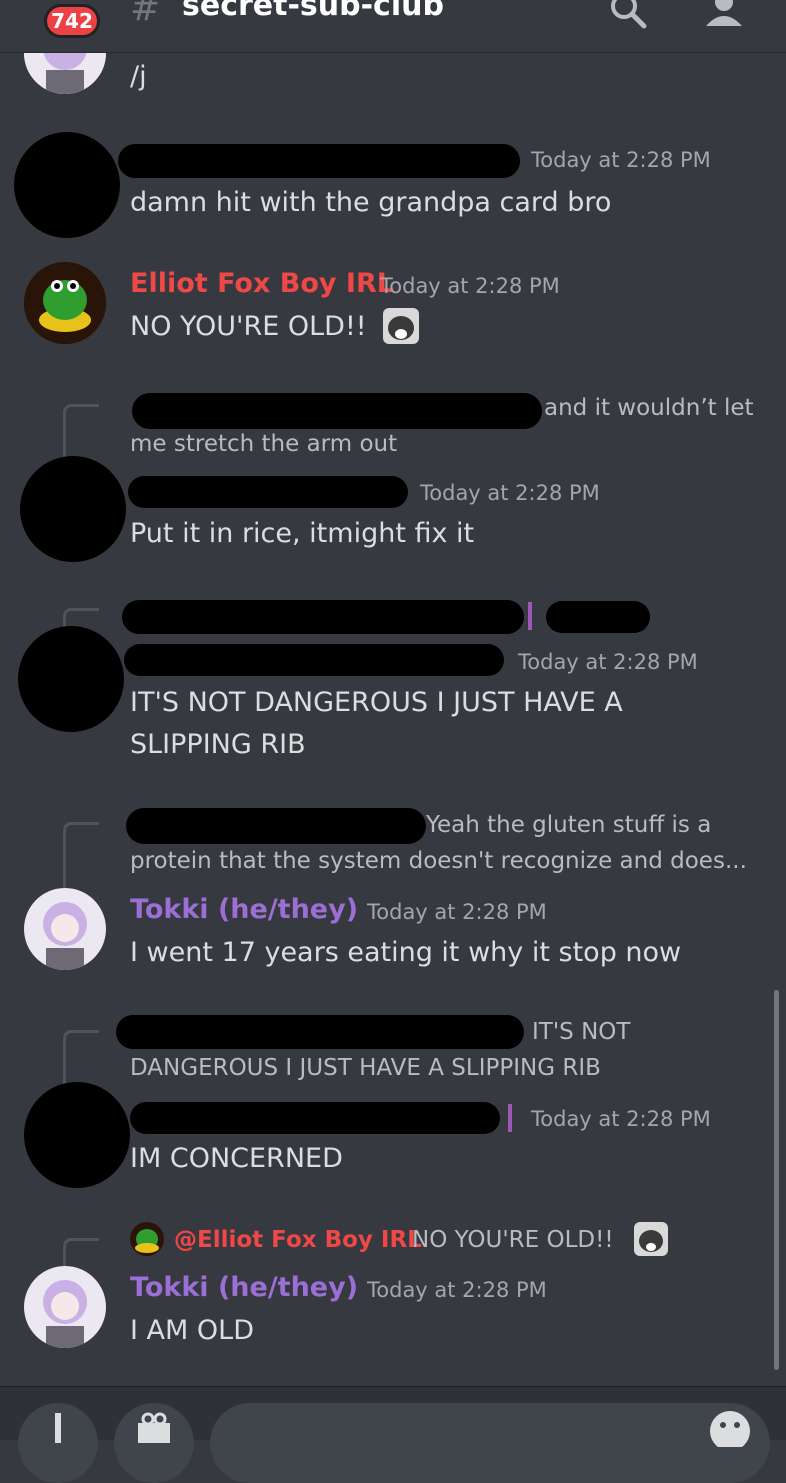 The width and height of the screenshot is (786, 1483). I want to click on reply-mention: @Elliot Fox Boy IRL, so click(298, 1240).